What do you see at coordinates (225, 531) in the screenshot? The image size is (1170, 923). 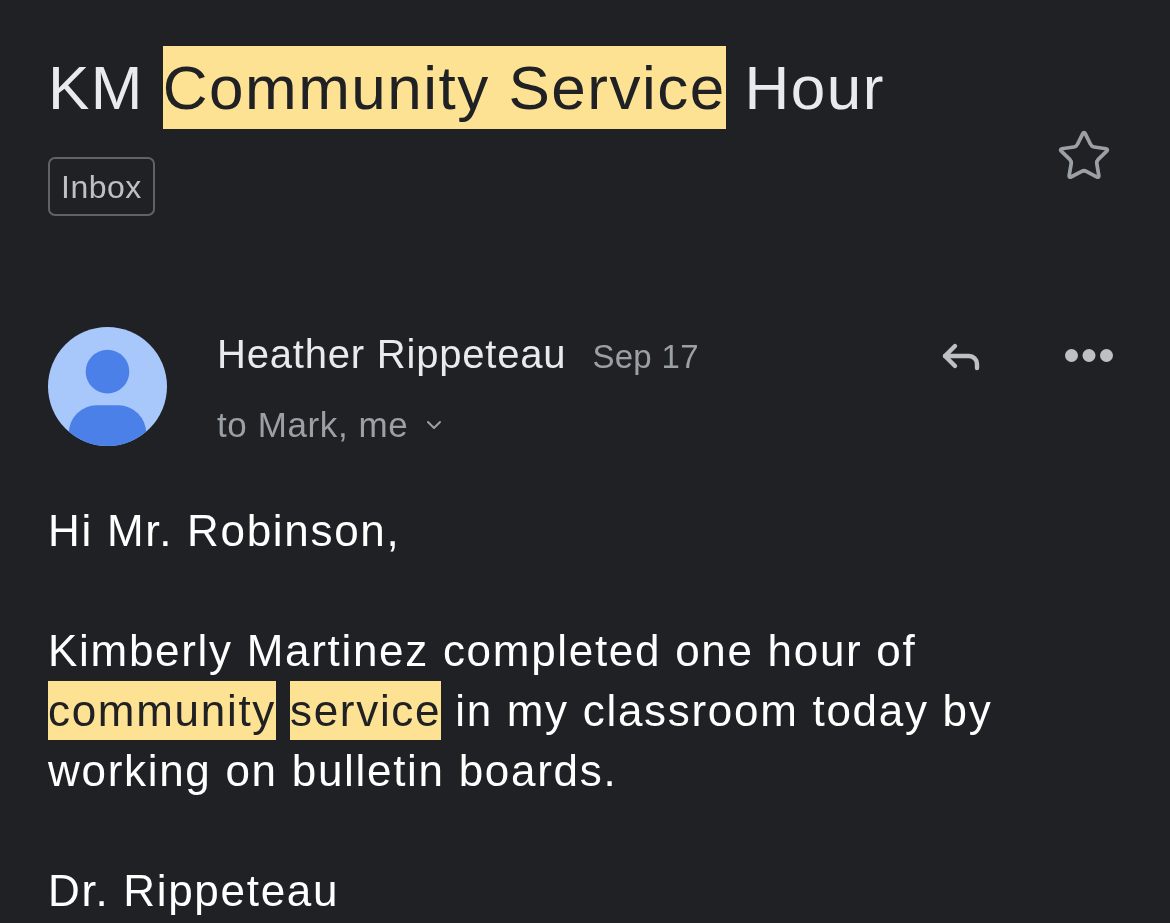 I see `body-paragraph: Hi Mr. Robinson,` at bounding box center [225, 531].